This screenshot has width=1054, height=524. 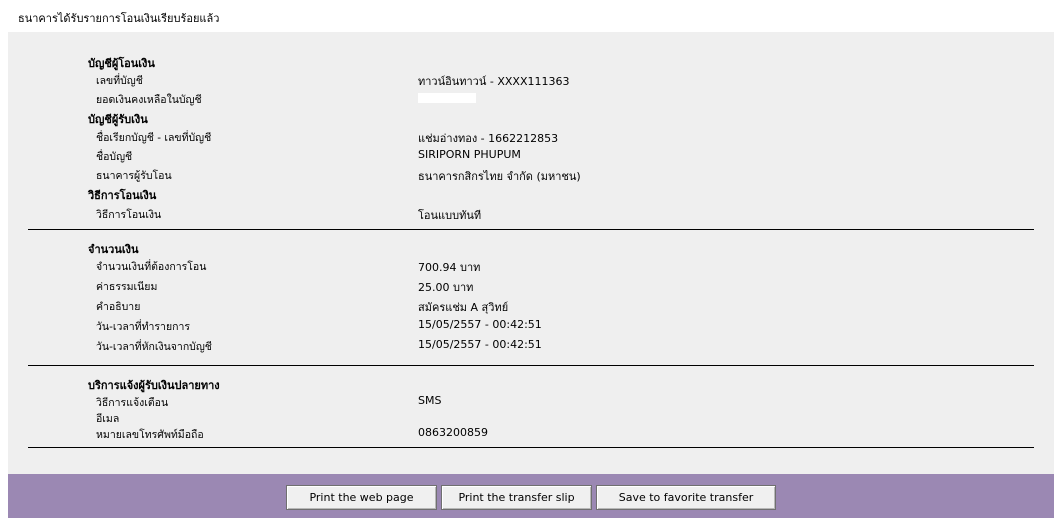 I want to click on balance-value-masked, so click(x=447, y=98).